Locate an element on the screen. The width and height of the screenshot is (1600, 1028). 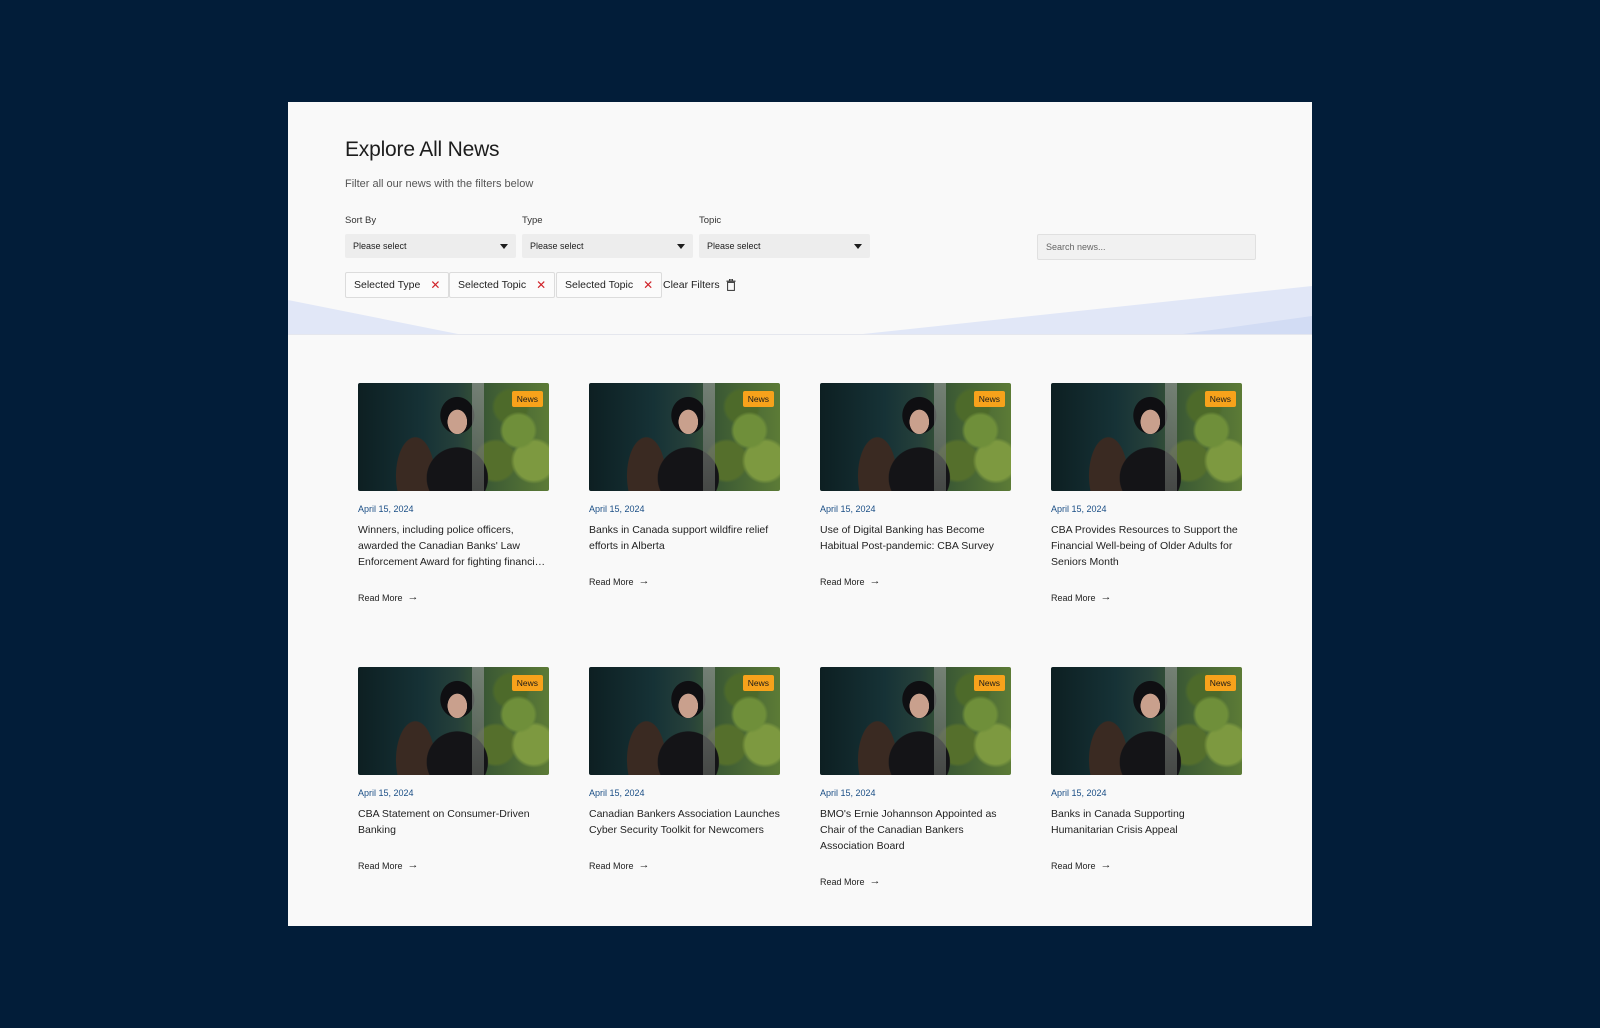
search-input is located at coordinates (1146, 247).